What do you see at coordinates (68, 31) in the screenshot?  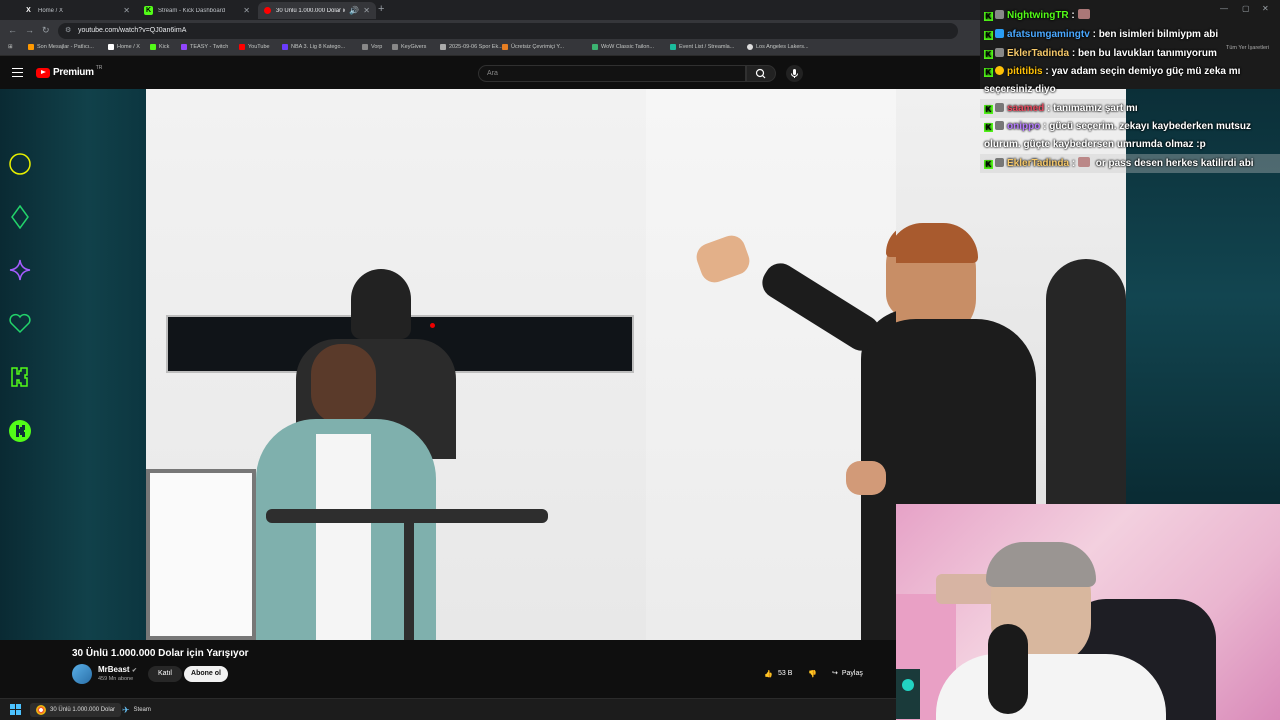 I see `site-info-icon: ⚙` at bounding box center [68, 31].